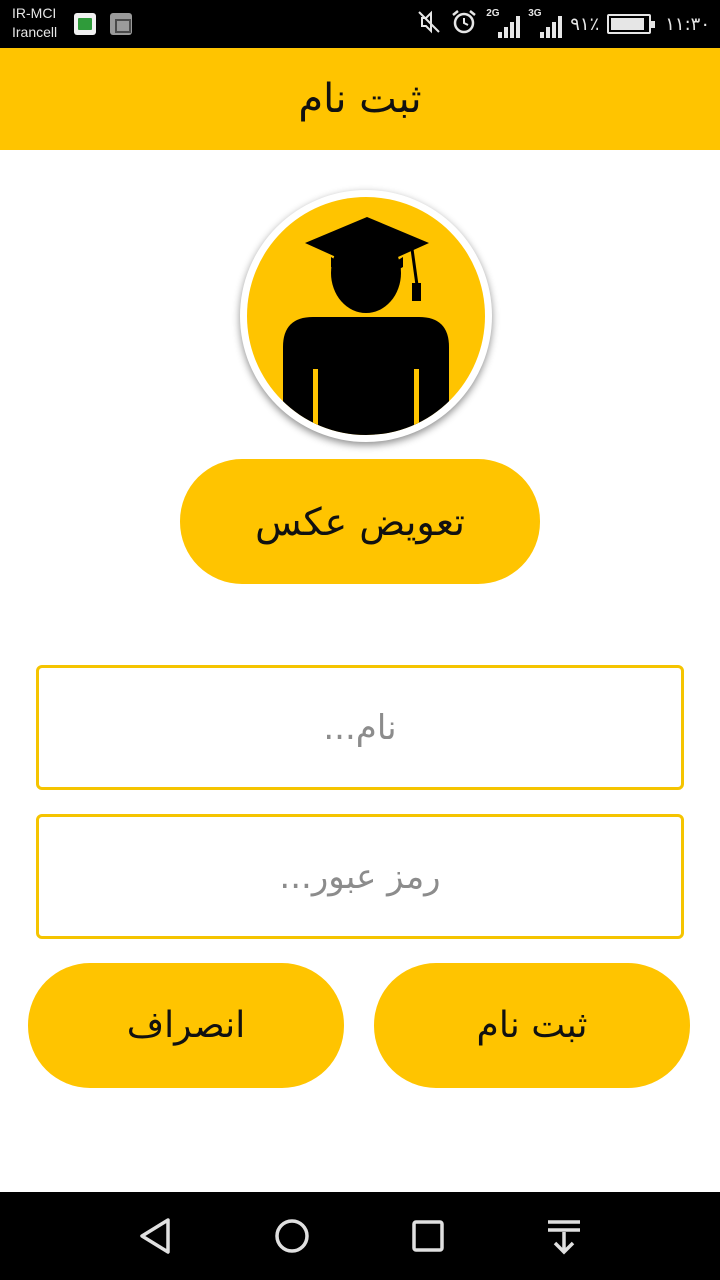 Image resolution: width=720 pixels, height=1280 pixels. I want to click on status-icons: 2G 3G ۹۱٪ ۱۱:۳۰, so click(563, 24).